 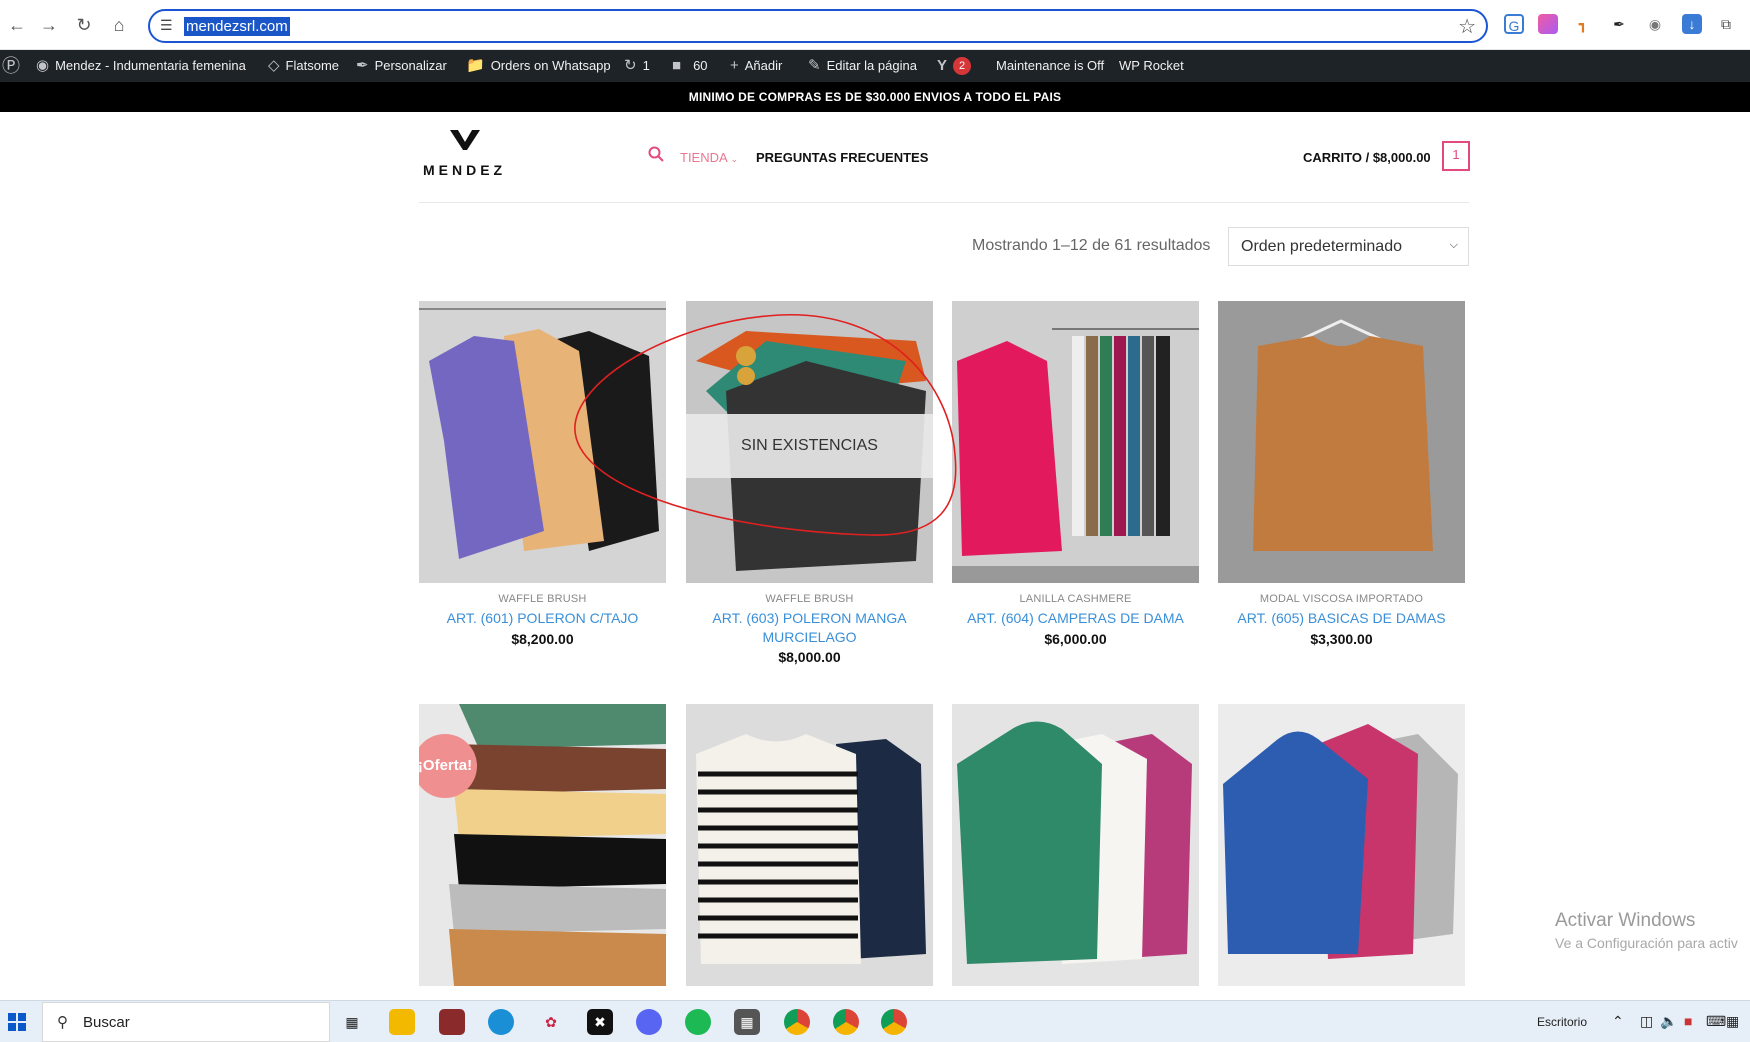 I want to click on sort-select: Orden predeterminado ⌵, so click(x=1348, y=246).